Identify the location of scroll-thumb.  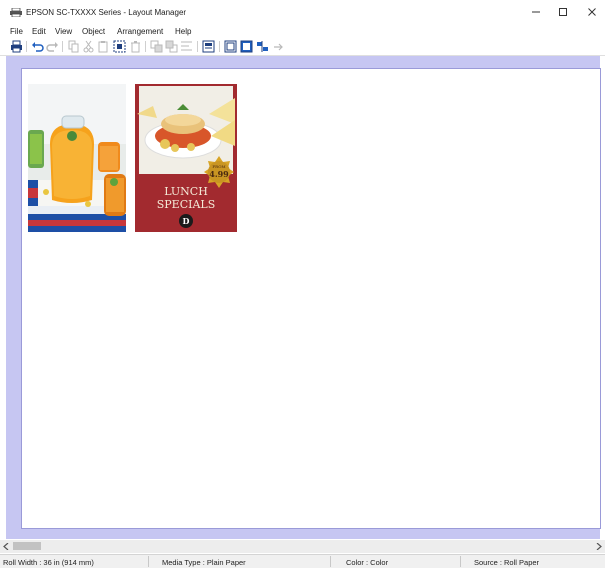
(27, 546).